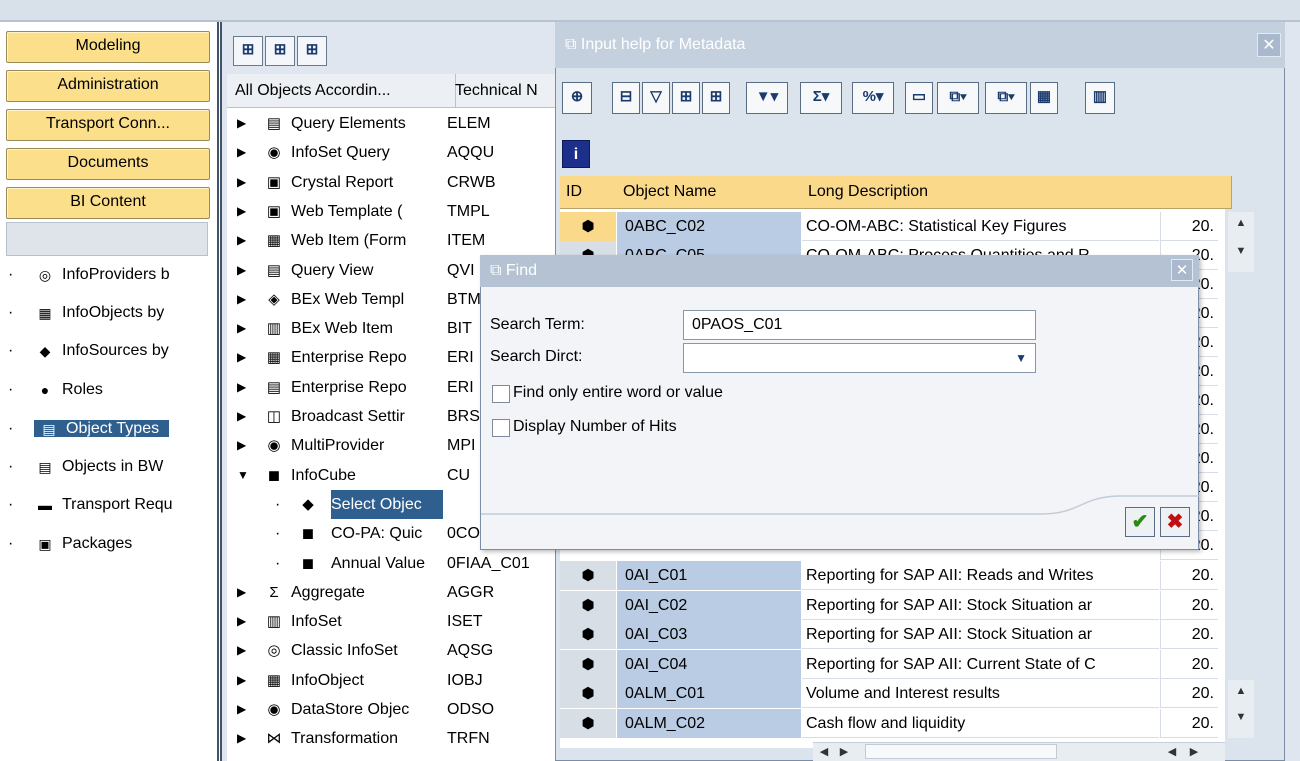 Image resolution: width=1300 pixels, height=761 pixels. I want to click on left-tree-item: · ▤ Object Types, so click(89, 429).